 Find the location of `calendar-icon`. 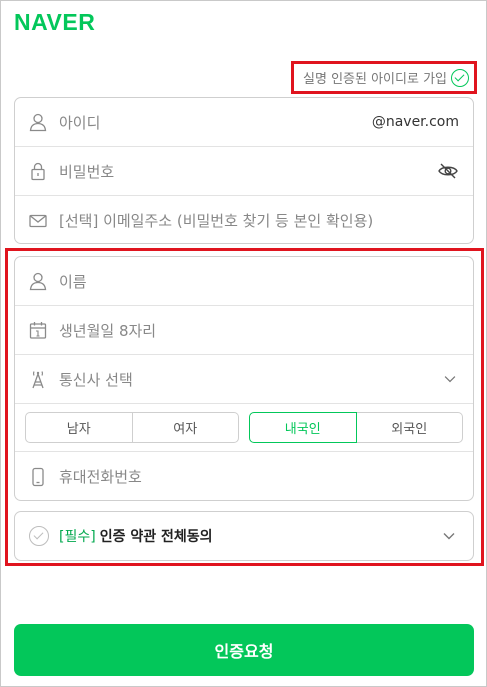

calendar-icon is located at coordinates (38, 330).